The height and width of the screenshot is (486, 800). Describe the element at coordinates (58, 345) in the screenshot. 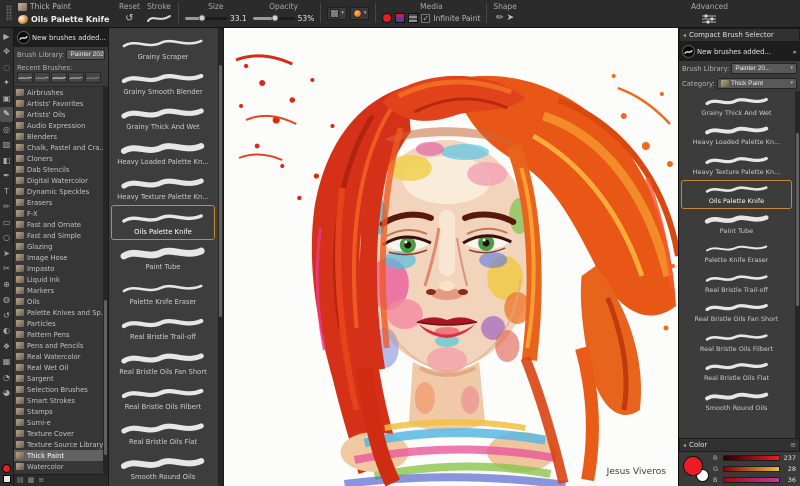

I see `brush-category-item: Pens and Pencils` at that location.